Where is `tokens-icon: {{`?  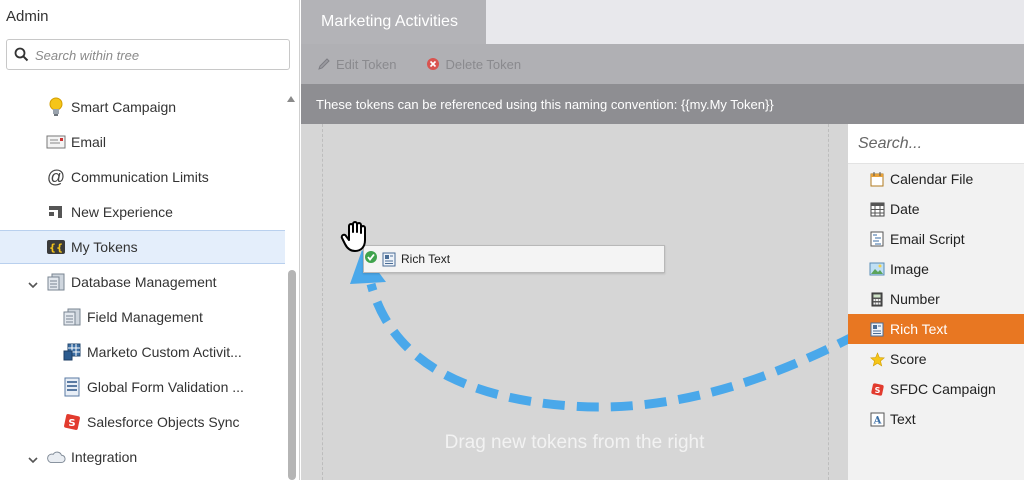 tokens-icon: {{ is located at coordinates (56, 247).